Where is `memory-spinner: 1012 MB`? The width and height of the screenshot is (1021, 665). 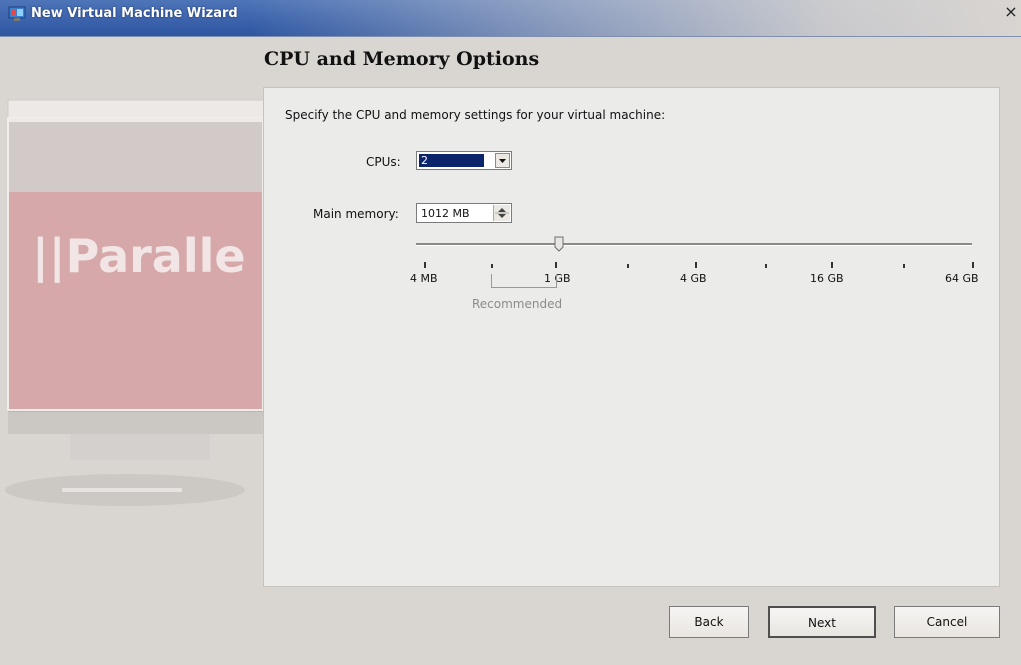 memory-spinner: 1012 MB is located at coordinates (464, 213).